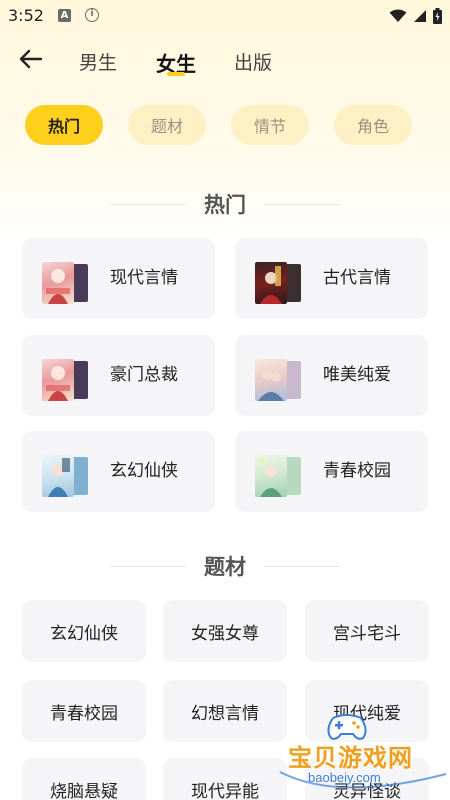 The width and height of the screenshot is (450, 800). What do you see at coordinates (144, 278) in the screenshot?
I see `hot-card-label: 现代言情` at bounding box center [144, 278].